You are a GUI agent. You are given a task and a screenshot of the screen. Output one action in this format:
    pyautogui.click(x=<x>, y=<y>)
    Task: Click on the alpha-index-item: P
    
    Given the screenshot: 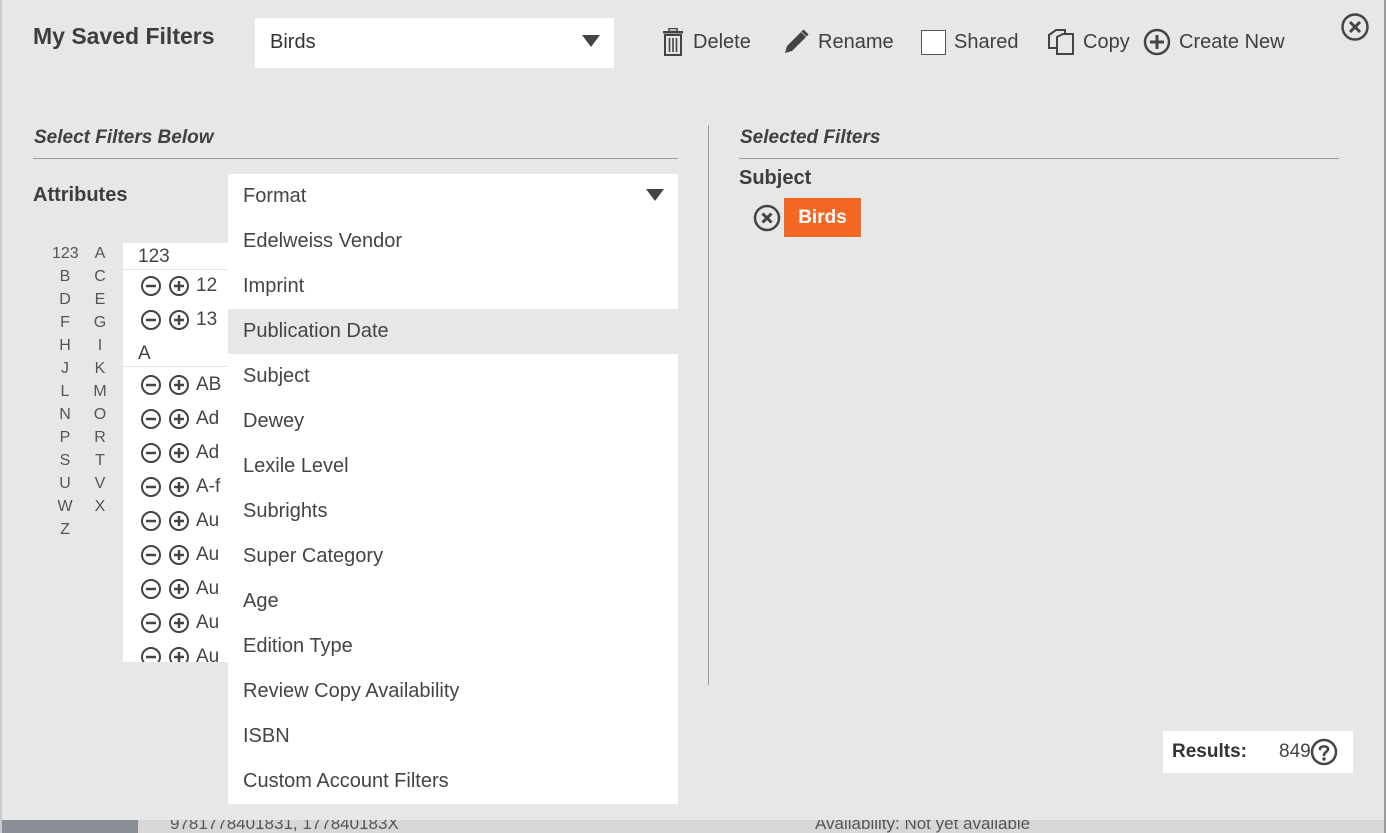 What is the action you would take?
    pyautogui.click(x=65, y=438)
    